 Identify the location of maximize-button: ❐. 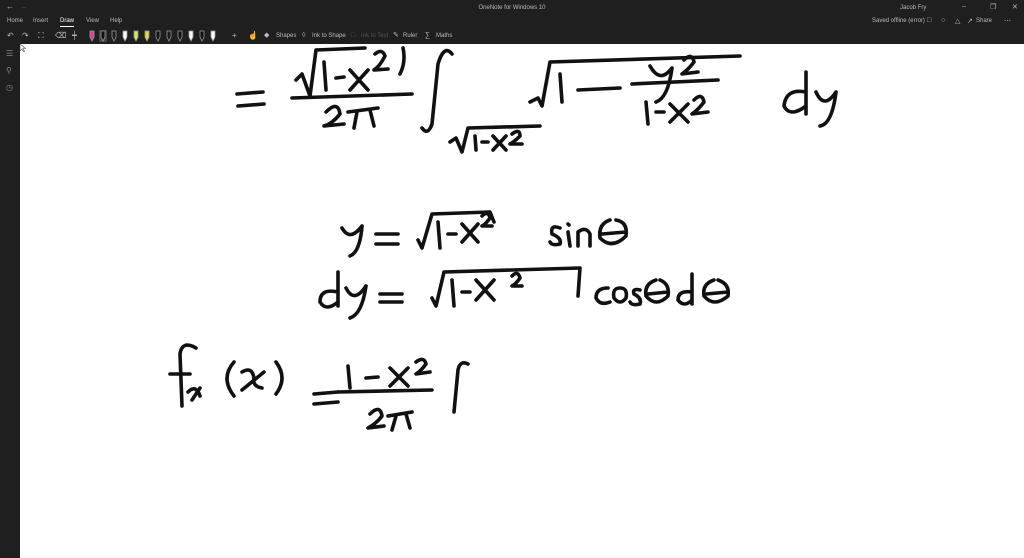
(993, 7).